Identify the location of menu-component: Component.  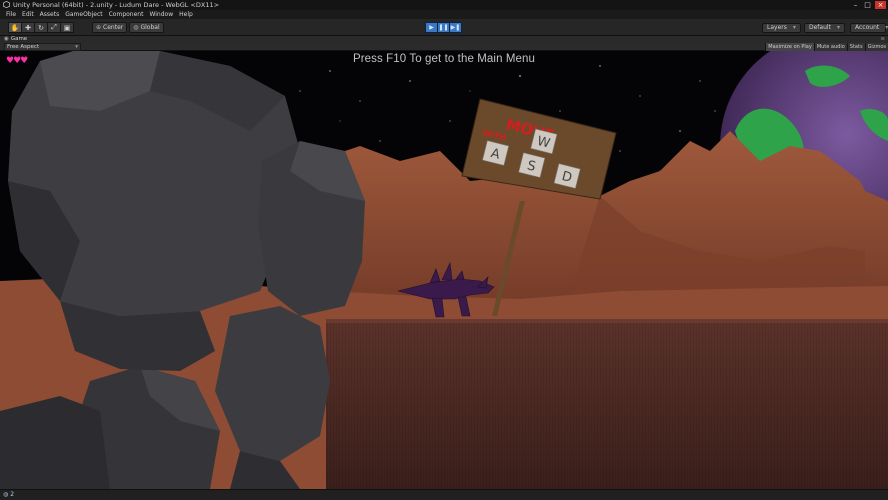
(126, 14).